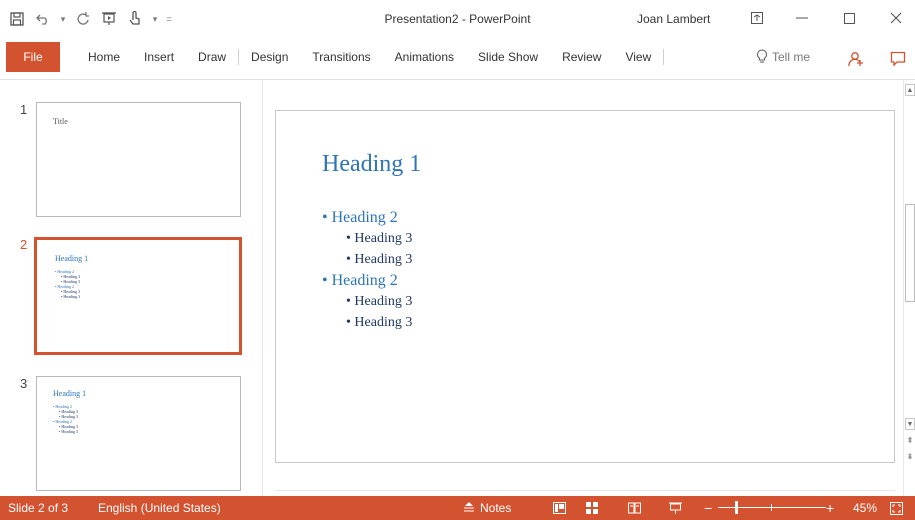 Image resolution: width=915 pixels, height=520 pixels. What do you see at coordinates (675, 508) in the screenshot?
I see `slide-show-icon` at bounding box center [675, 508].